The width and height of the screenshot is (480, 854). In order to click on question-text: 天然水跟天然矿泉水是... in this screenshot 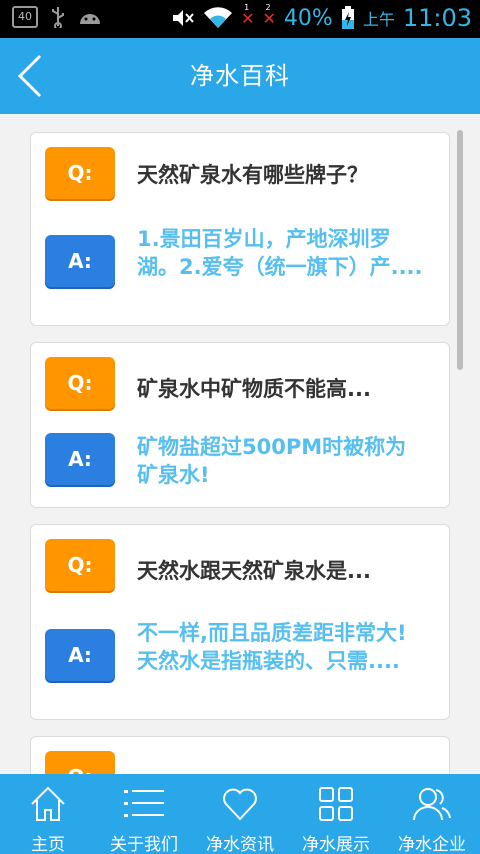, I will do `click(254, 571)`.